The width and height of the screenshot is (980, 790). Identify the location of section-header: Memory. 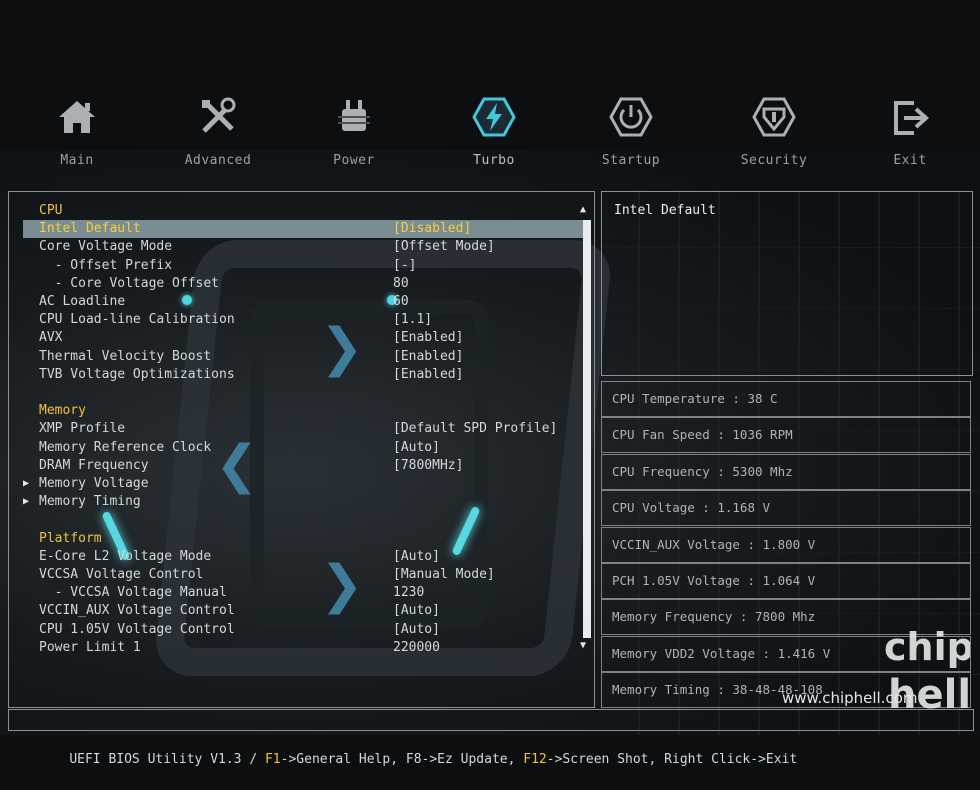
(304, 411).